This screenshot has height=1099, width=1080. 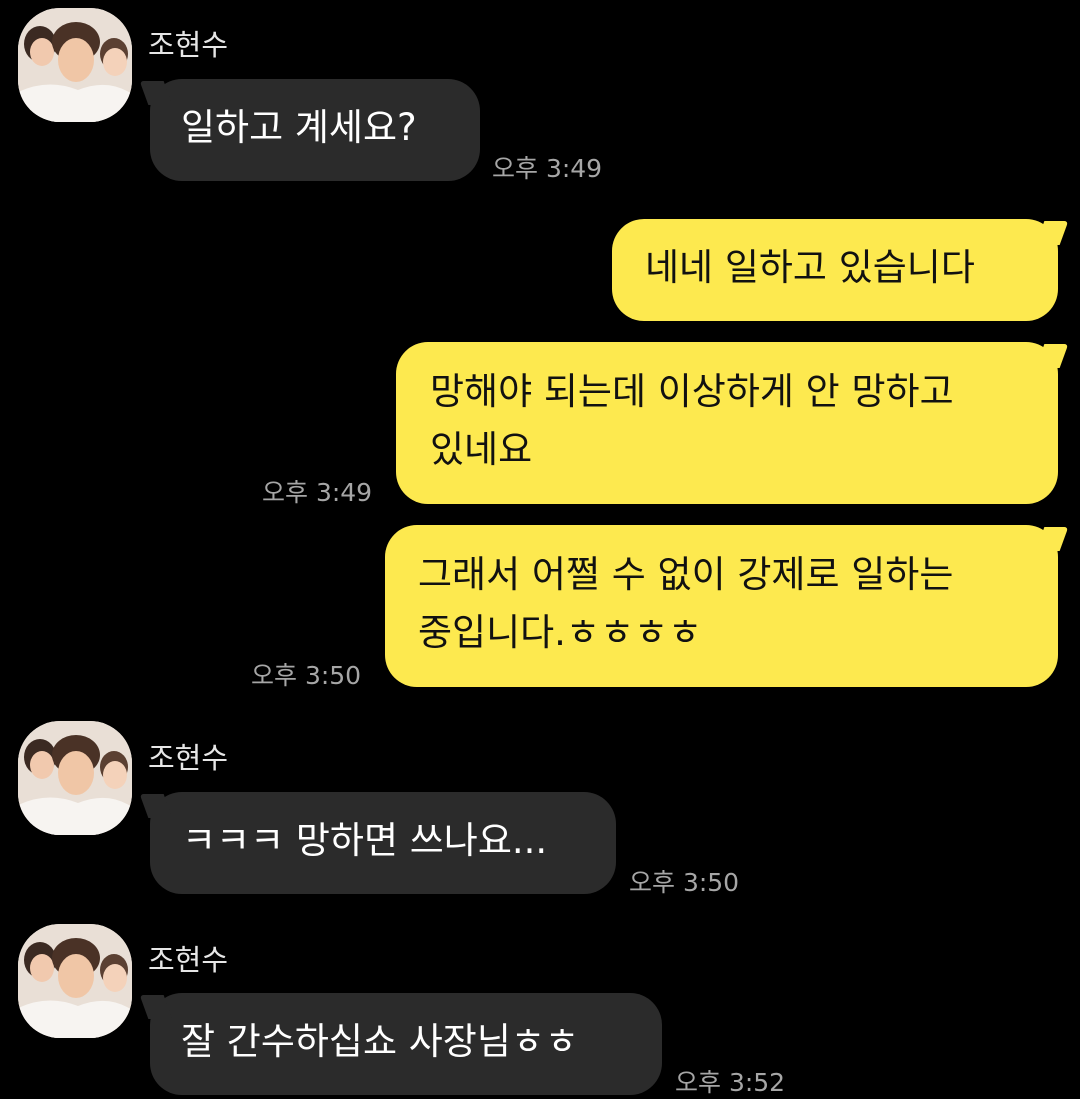 What do you see at coordinates (721, 606) in the screenshot?
I see `outgoing-message-bubble: 그래서 어쩔 수 없이 강제로 일하는 중입니다.ㅎㅎㅎㅎ` at bounding box center [721, 606].